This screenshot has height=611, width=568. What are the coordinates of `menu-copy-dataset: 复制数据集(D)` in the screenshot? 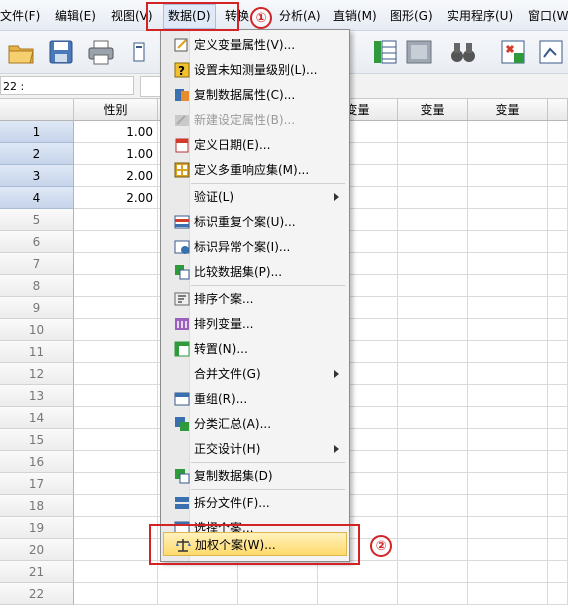 It's located at (255, 476).